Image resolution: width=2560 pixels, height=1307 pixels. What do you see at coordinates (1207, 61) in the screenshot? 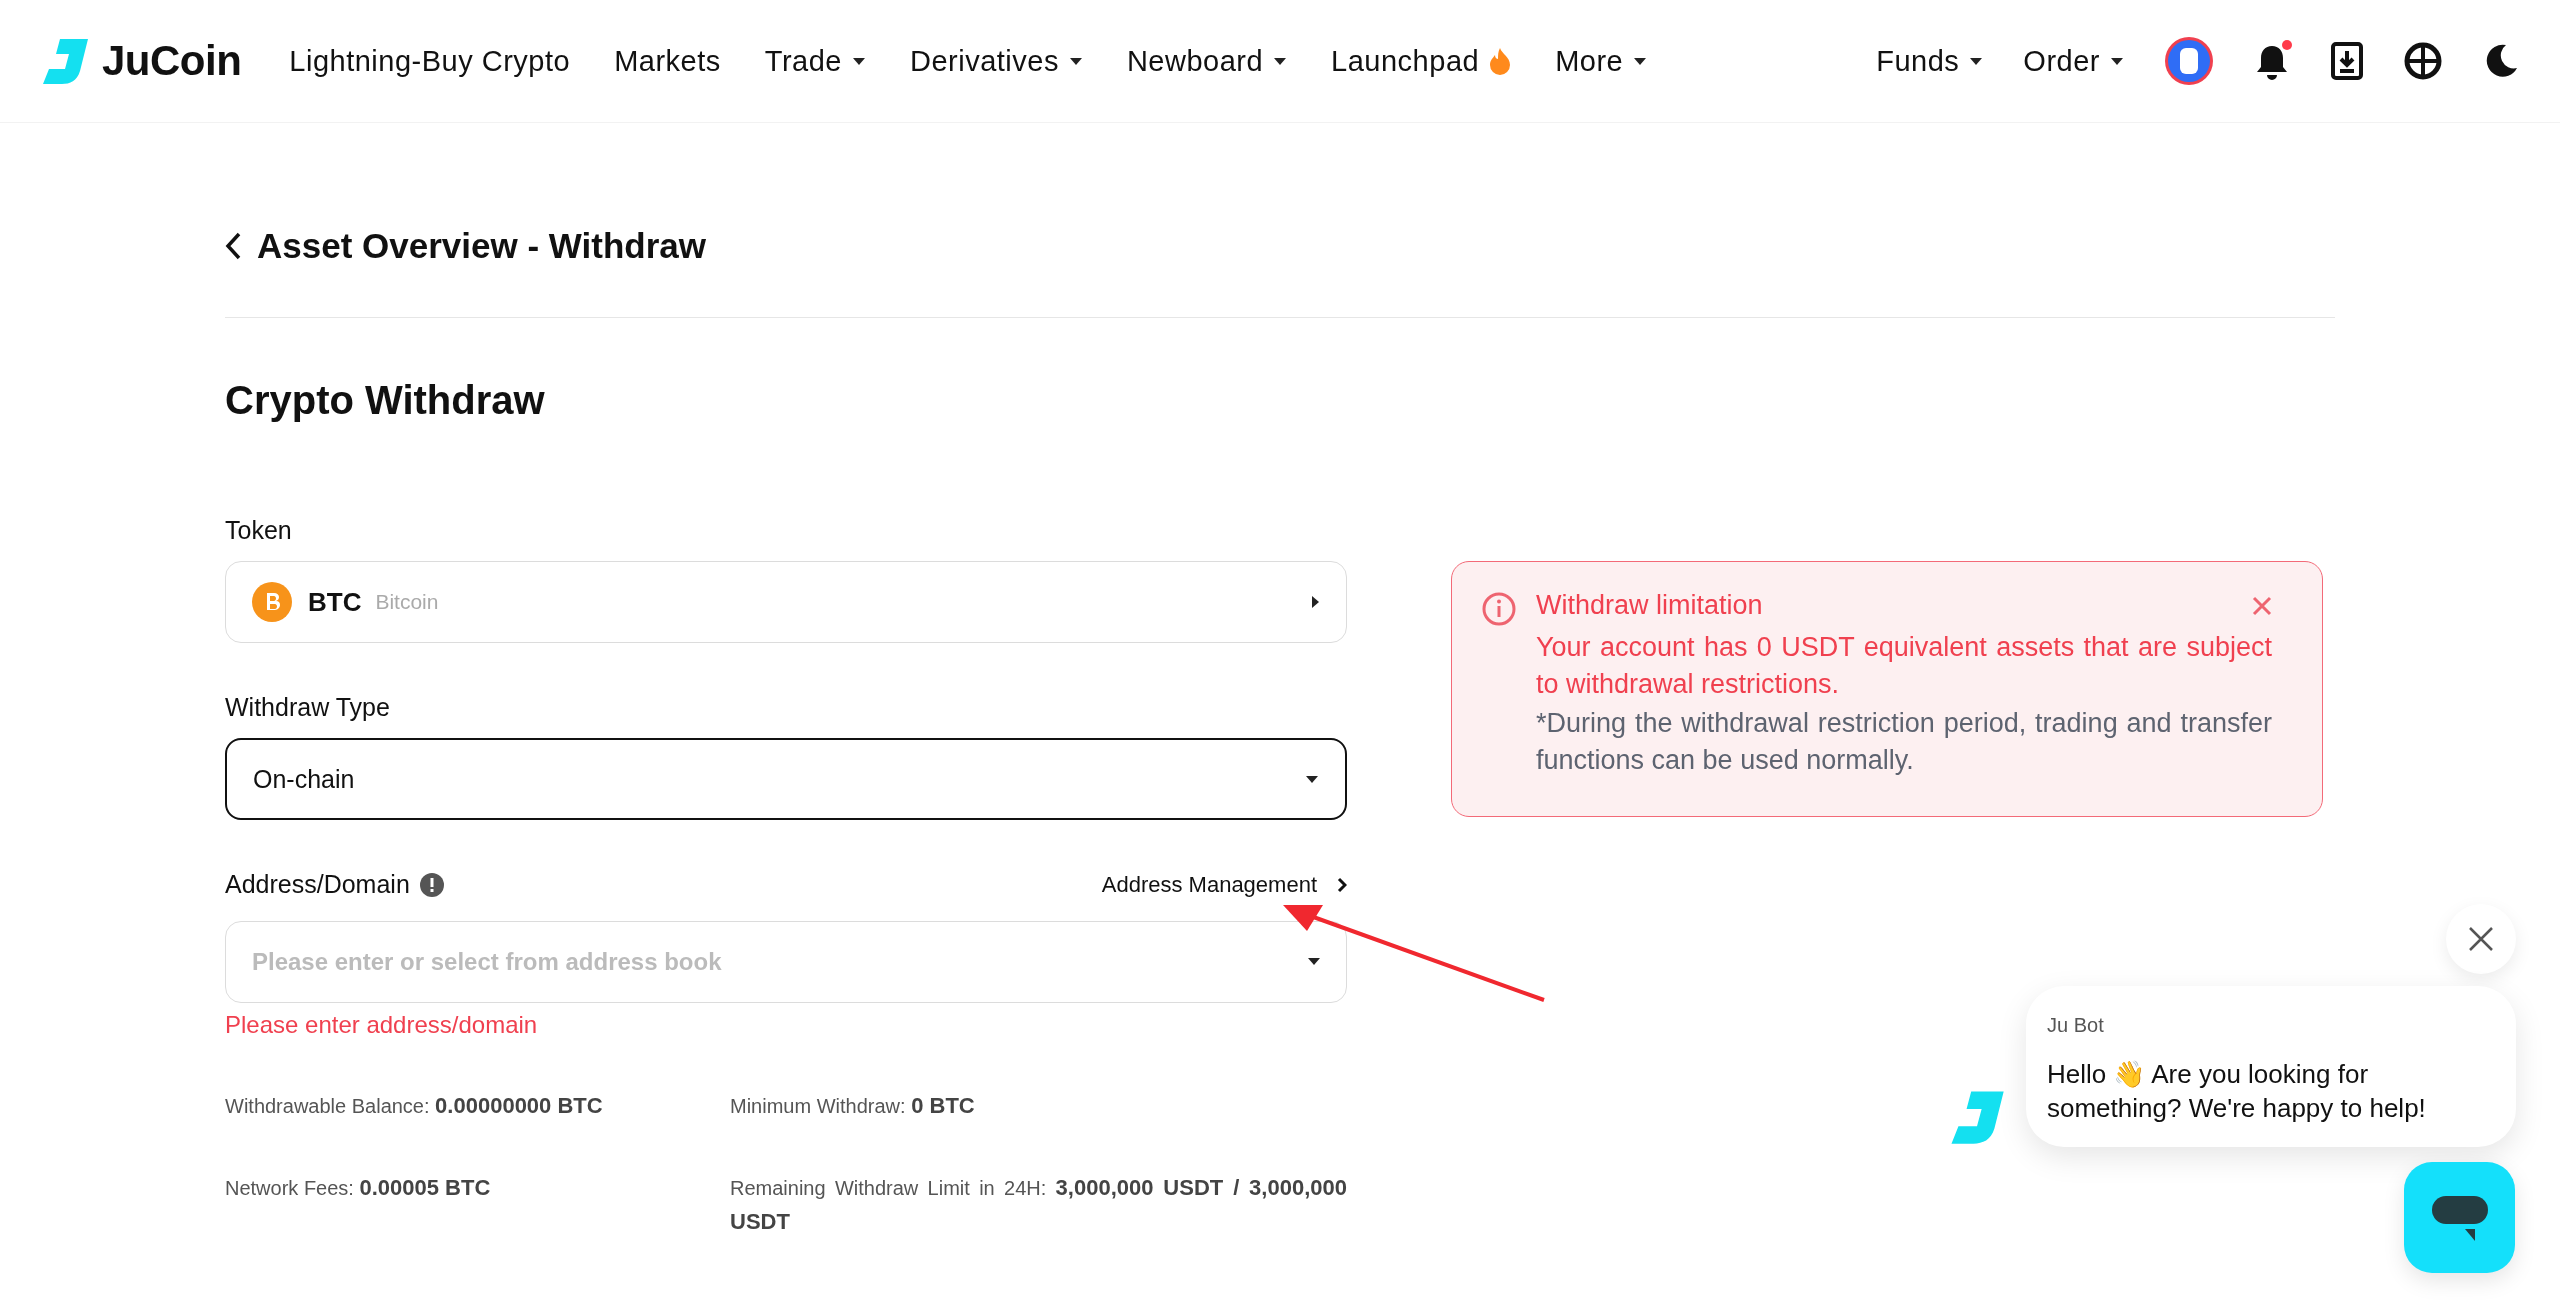
I see `nav-item: Newboard` at bounding box center [1207, 61].